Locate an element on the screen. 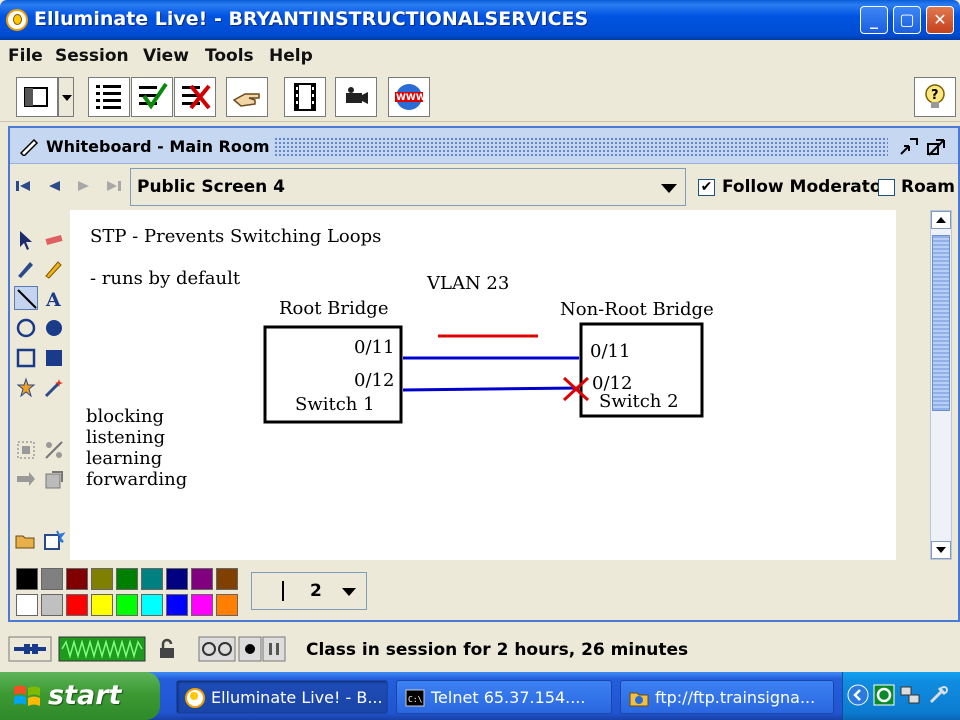 This screenshot has width=960, height=720. security-icon is located at coordinates (884, 695).